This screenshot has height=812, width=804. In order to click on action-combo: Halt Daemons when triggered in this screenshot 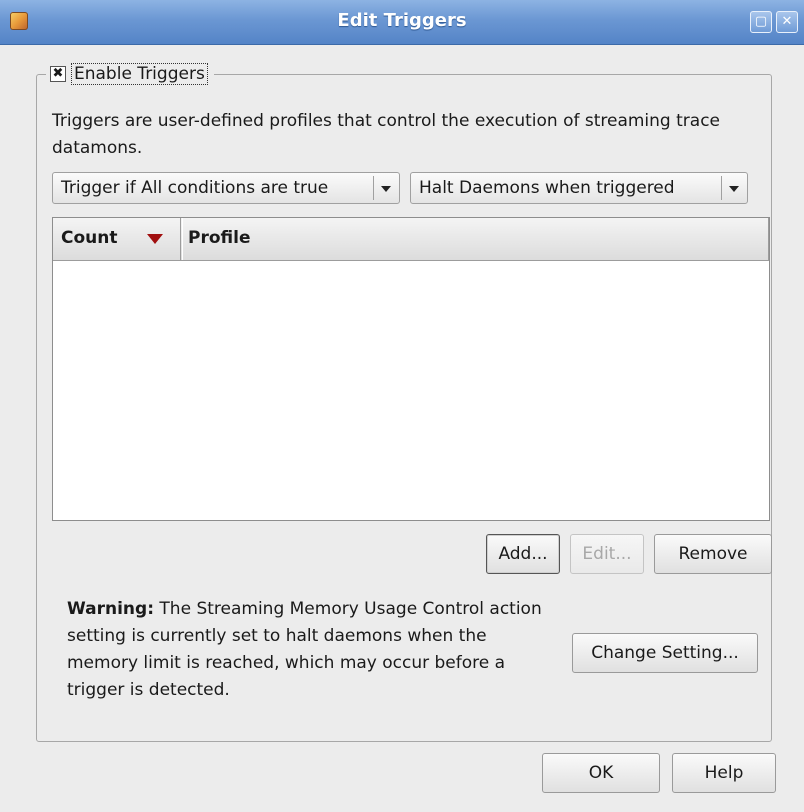, I will do `click(579, 188)`.